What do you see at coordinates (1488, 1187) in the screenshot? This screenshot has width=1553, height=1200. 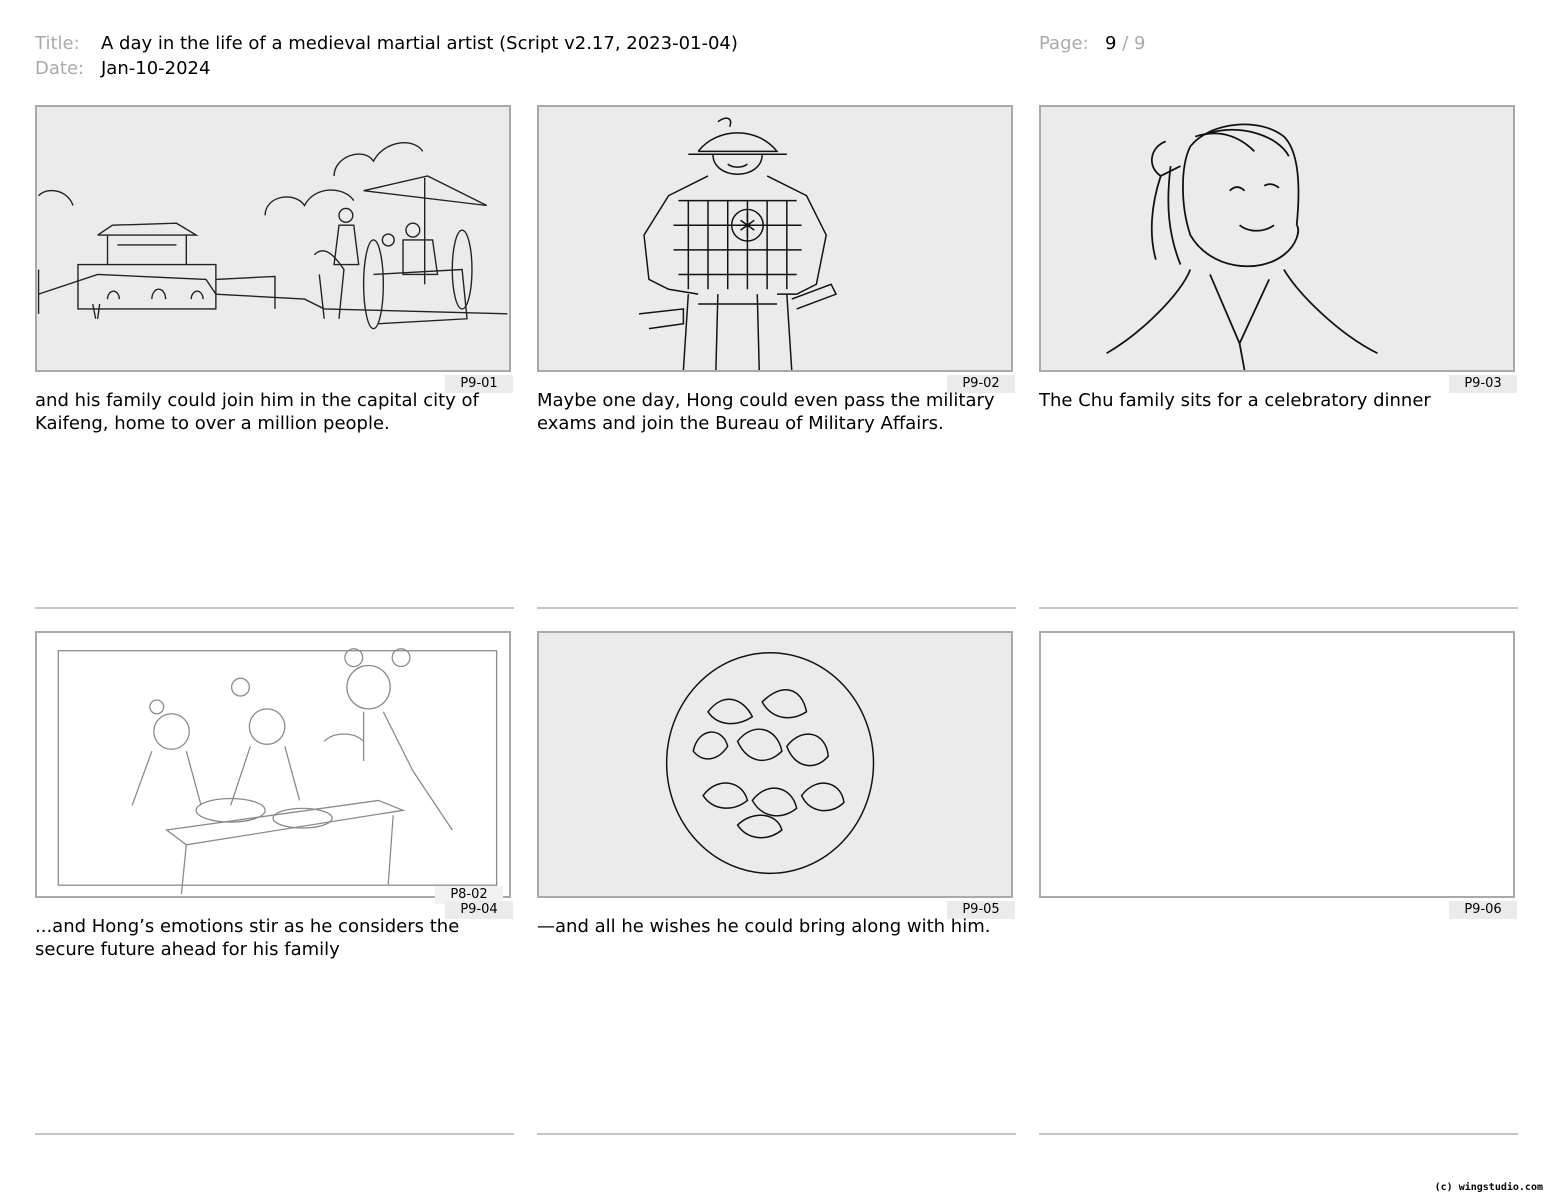 I see `copyright-footer: (c) wingstudio.com` at bounding box center [1488, 1187].